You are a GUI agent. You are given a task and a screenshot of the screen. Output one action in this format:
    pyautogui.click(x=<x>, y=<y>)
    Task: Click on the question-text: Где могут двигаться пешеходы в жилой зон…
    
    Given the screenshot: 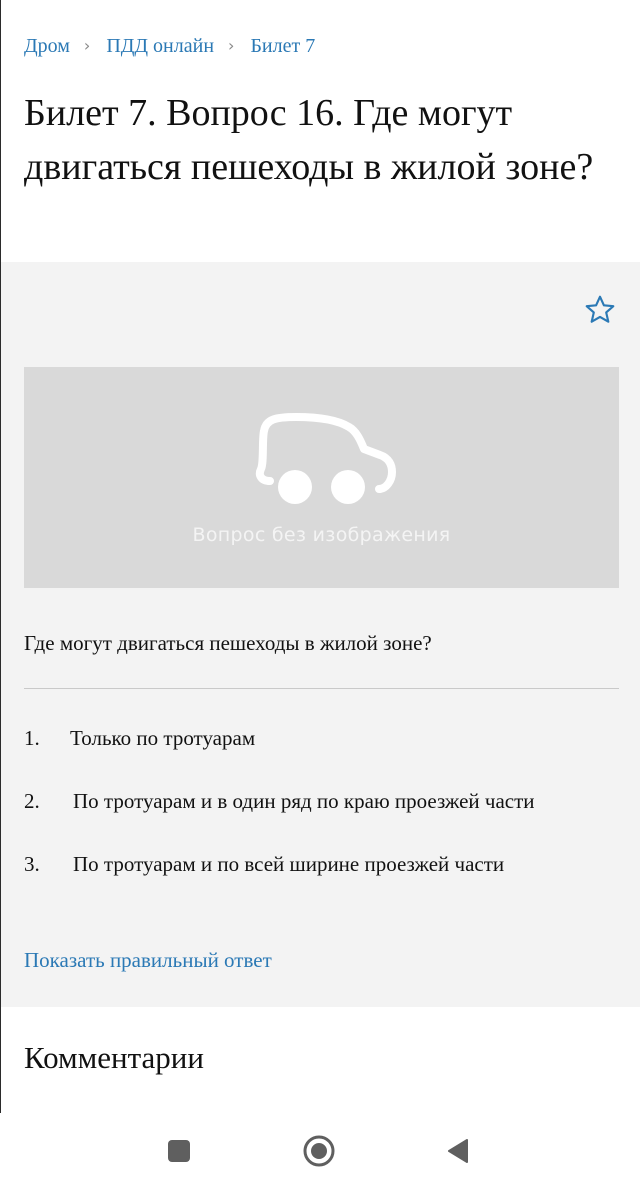 What is the action you would take?
    pyautogui.click(x=228, y=643)
    